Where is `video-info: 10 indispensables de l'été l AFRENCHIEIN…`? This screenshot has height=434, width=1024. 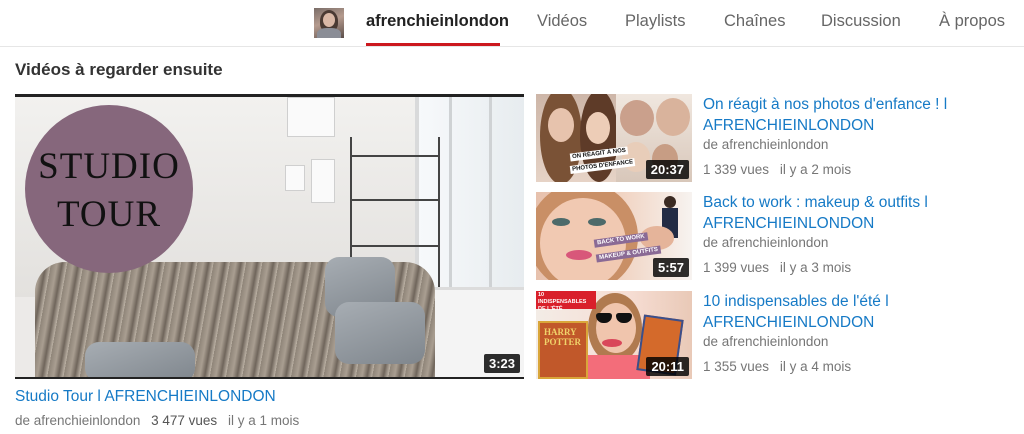 video-info: 10 indispensables de l'été l AFRENCHIEIN… is located at coordinates (863, 332).